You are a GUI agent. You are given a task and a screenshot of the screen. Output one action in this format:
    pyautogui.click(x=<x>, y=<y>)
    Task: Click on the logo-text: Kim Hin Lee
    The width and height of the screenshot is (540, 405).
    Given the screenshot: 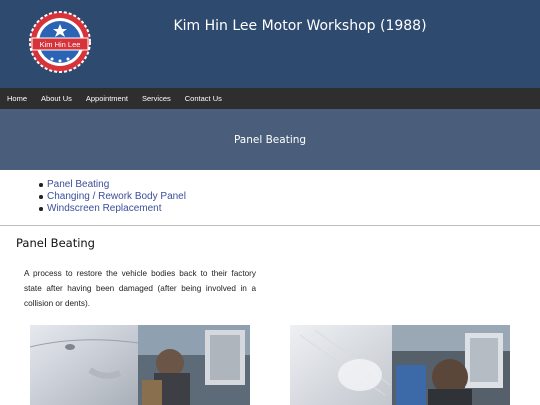 What is the action you would take?
    pyautogui.click(x=60, y=44)
    